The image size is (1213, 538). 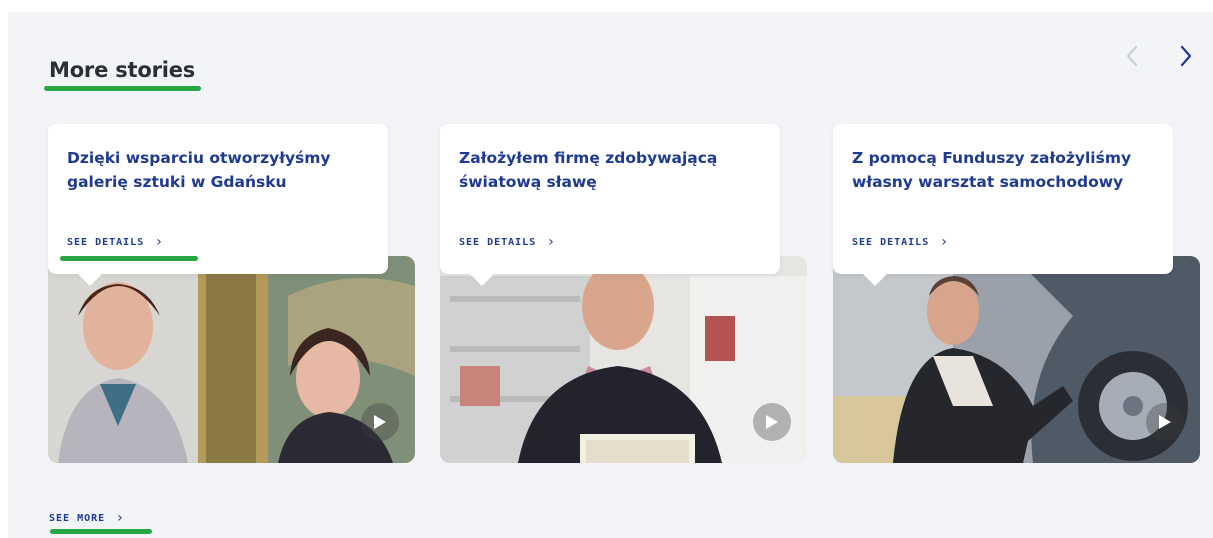 What do you see at coordinates (122, 88) in the screenshot?
I see `title-highlight` at bounding box center [122, 88].